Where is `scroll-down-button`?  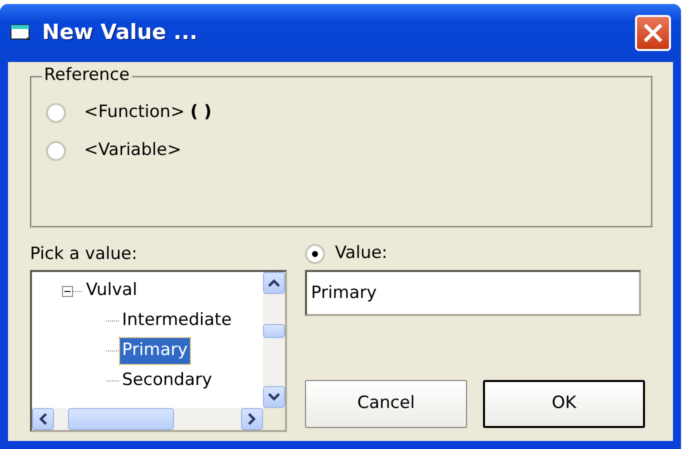 scroll-down-button is located at coordinates (274, 397).